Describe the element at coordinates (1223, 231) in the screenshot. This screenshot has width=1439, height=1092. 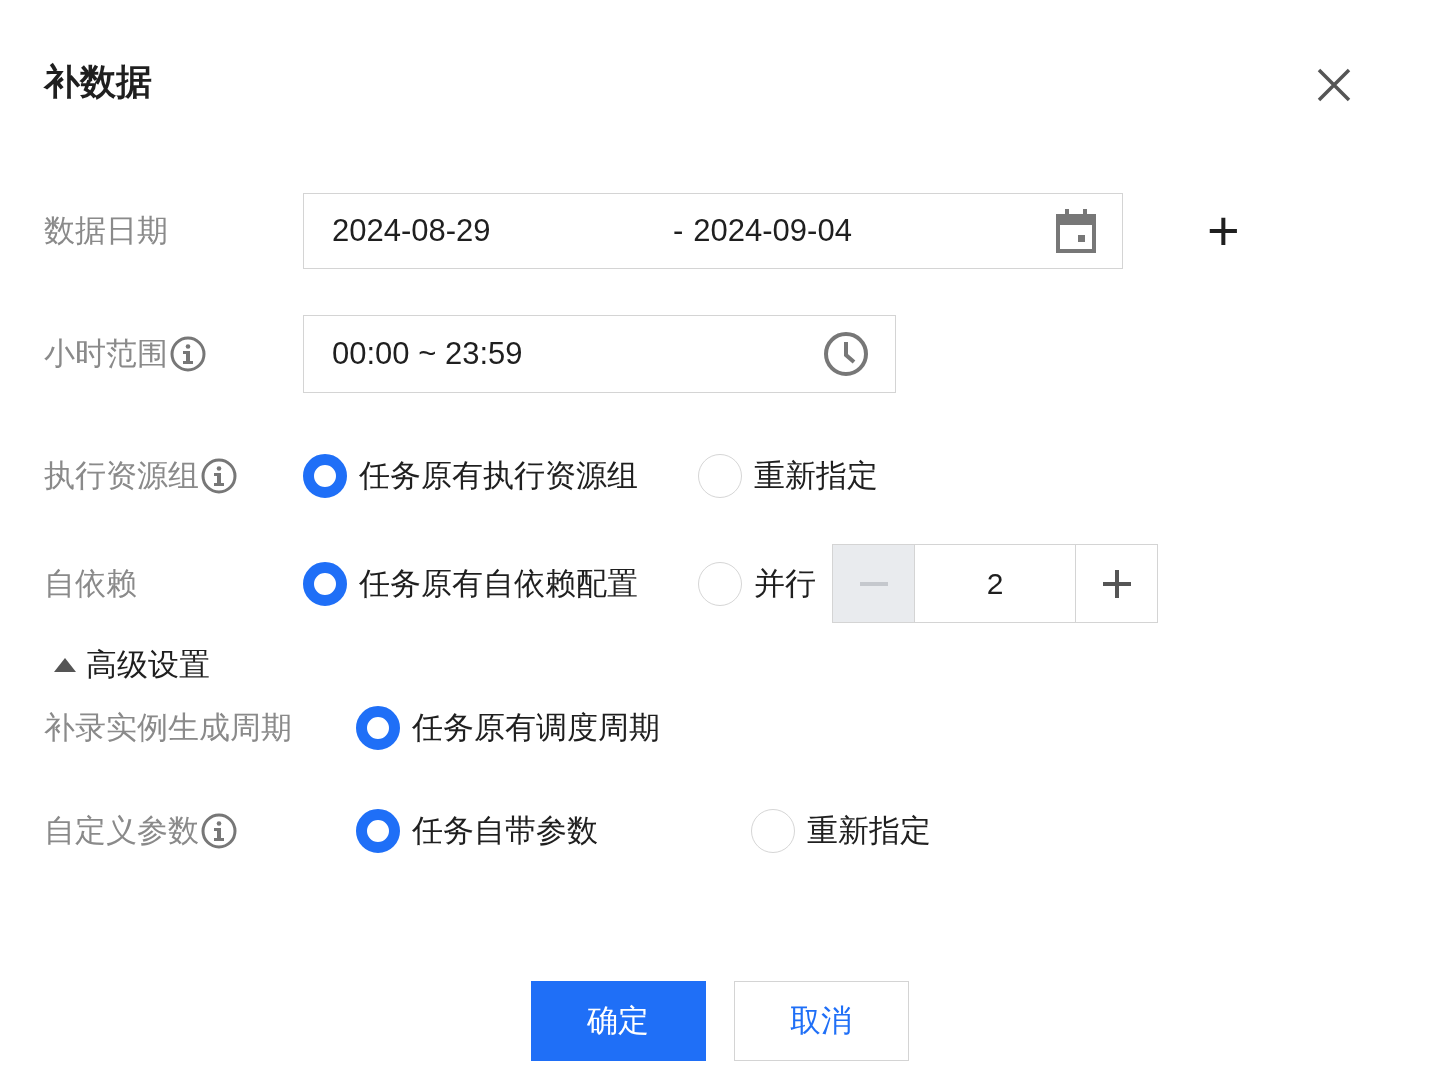
I see `add-button: +` at that location.